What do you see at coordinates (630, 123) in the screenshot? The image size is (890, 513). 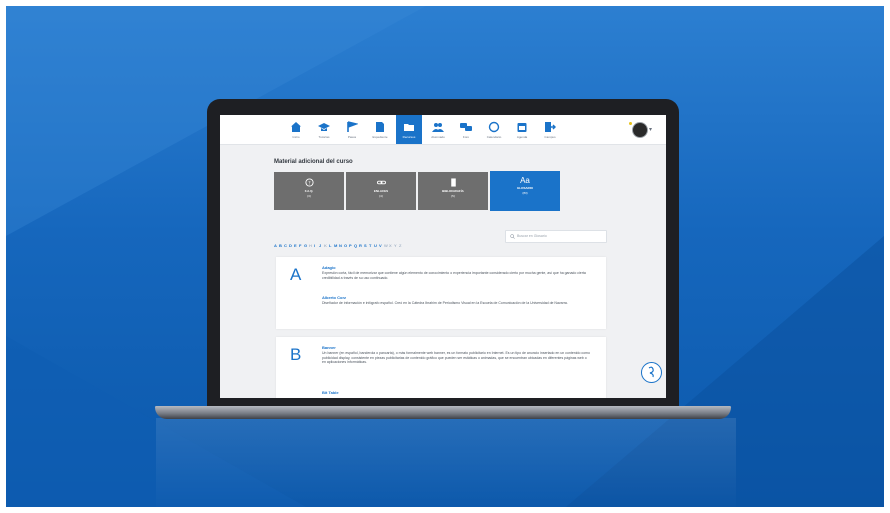 I see `status-dot` at bounding box center [630, 123].